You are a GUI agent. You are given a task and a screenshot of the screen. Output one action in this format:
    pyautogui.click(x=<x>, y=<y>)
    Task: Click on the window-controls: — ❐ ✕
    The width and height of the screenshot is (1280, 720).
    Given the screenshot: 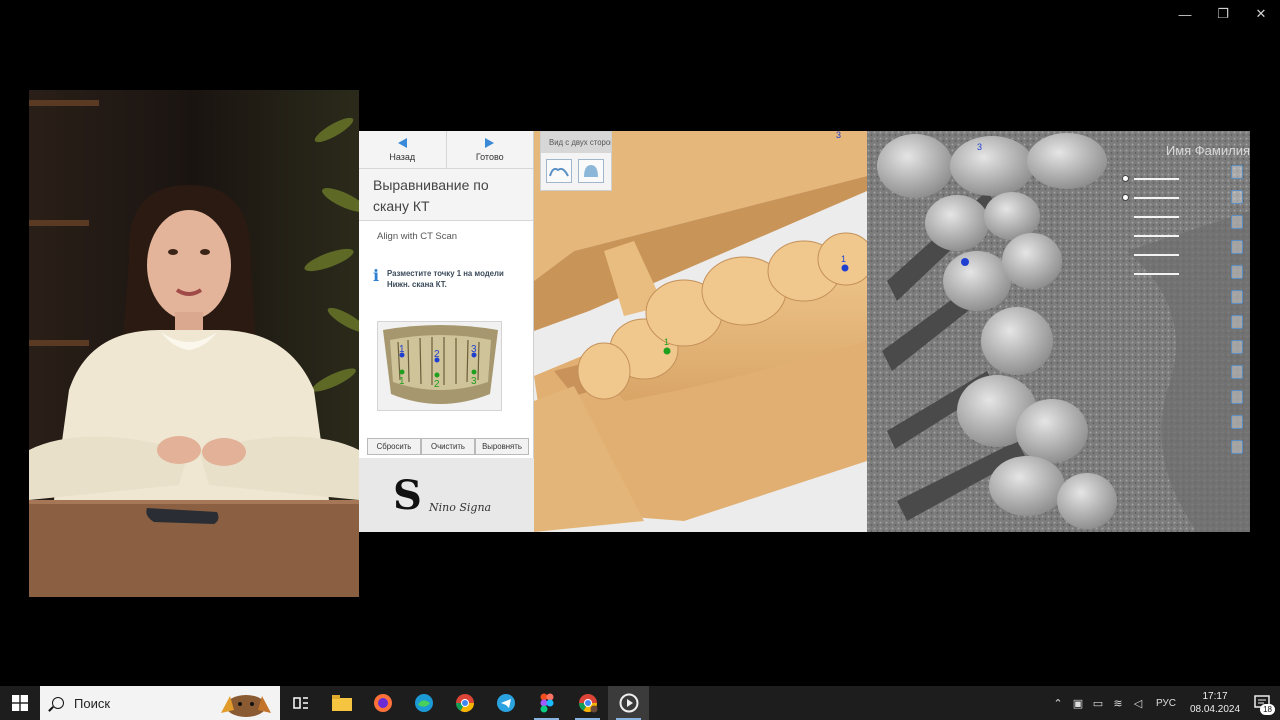 What is the action you would take?
    pyautogui.click(x=1223, y=14)
    